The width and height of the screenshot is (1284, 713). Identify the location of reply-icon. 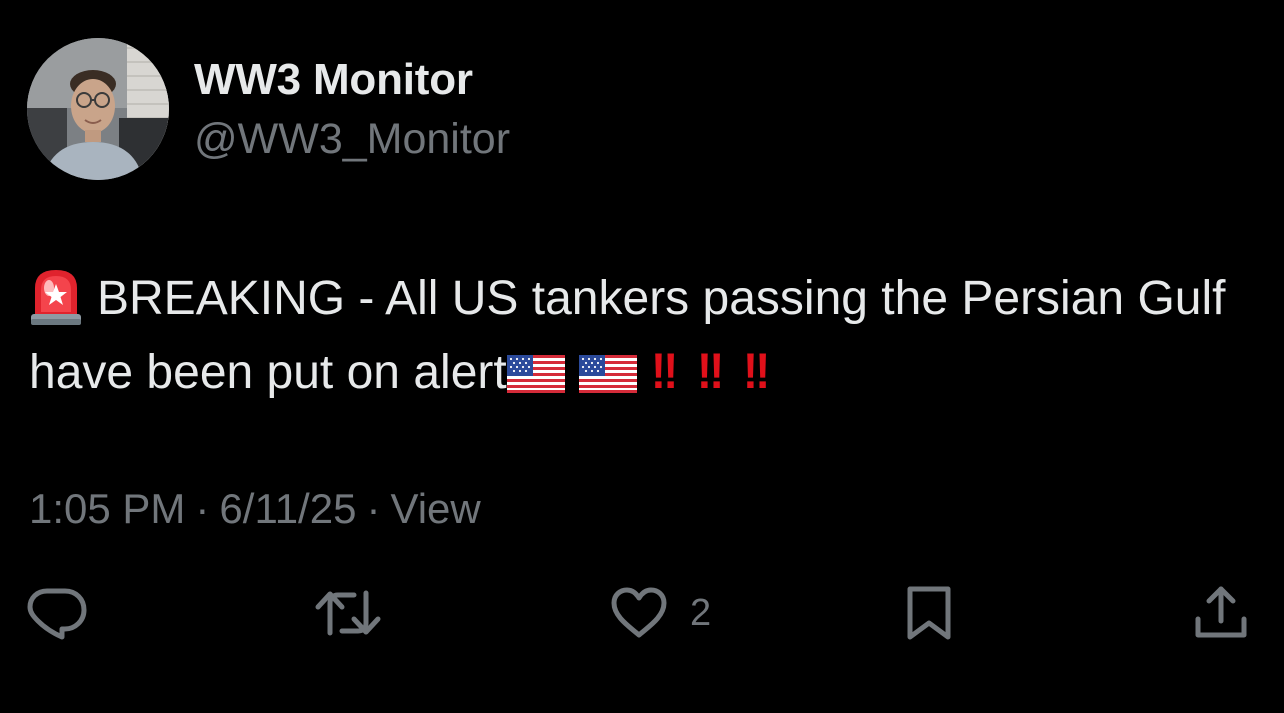
(57, 614).